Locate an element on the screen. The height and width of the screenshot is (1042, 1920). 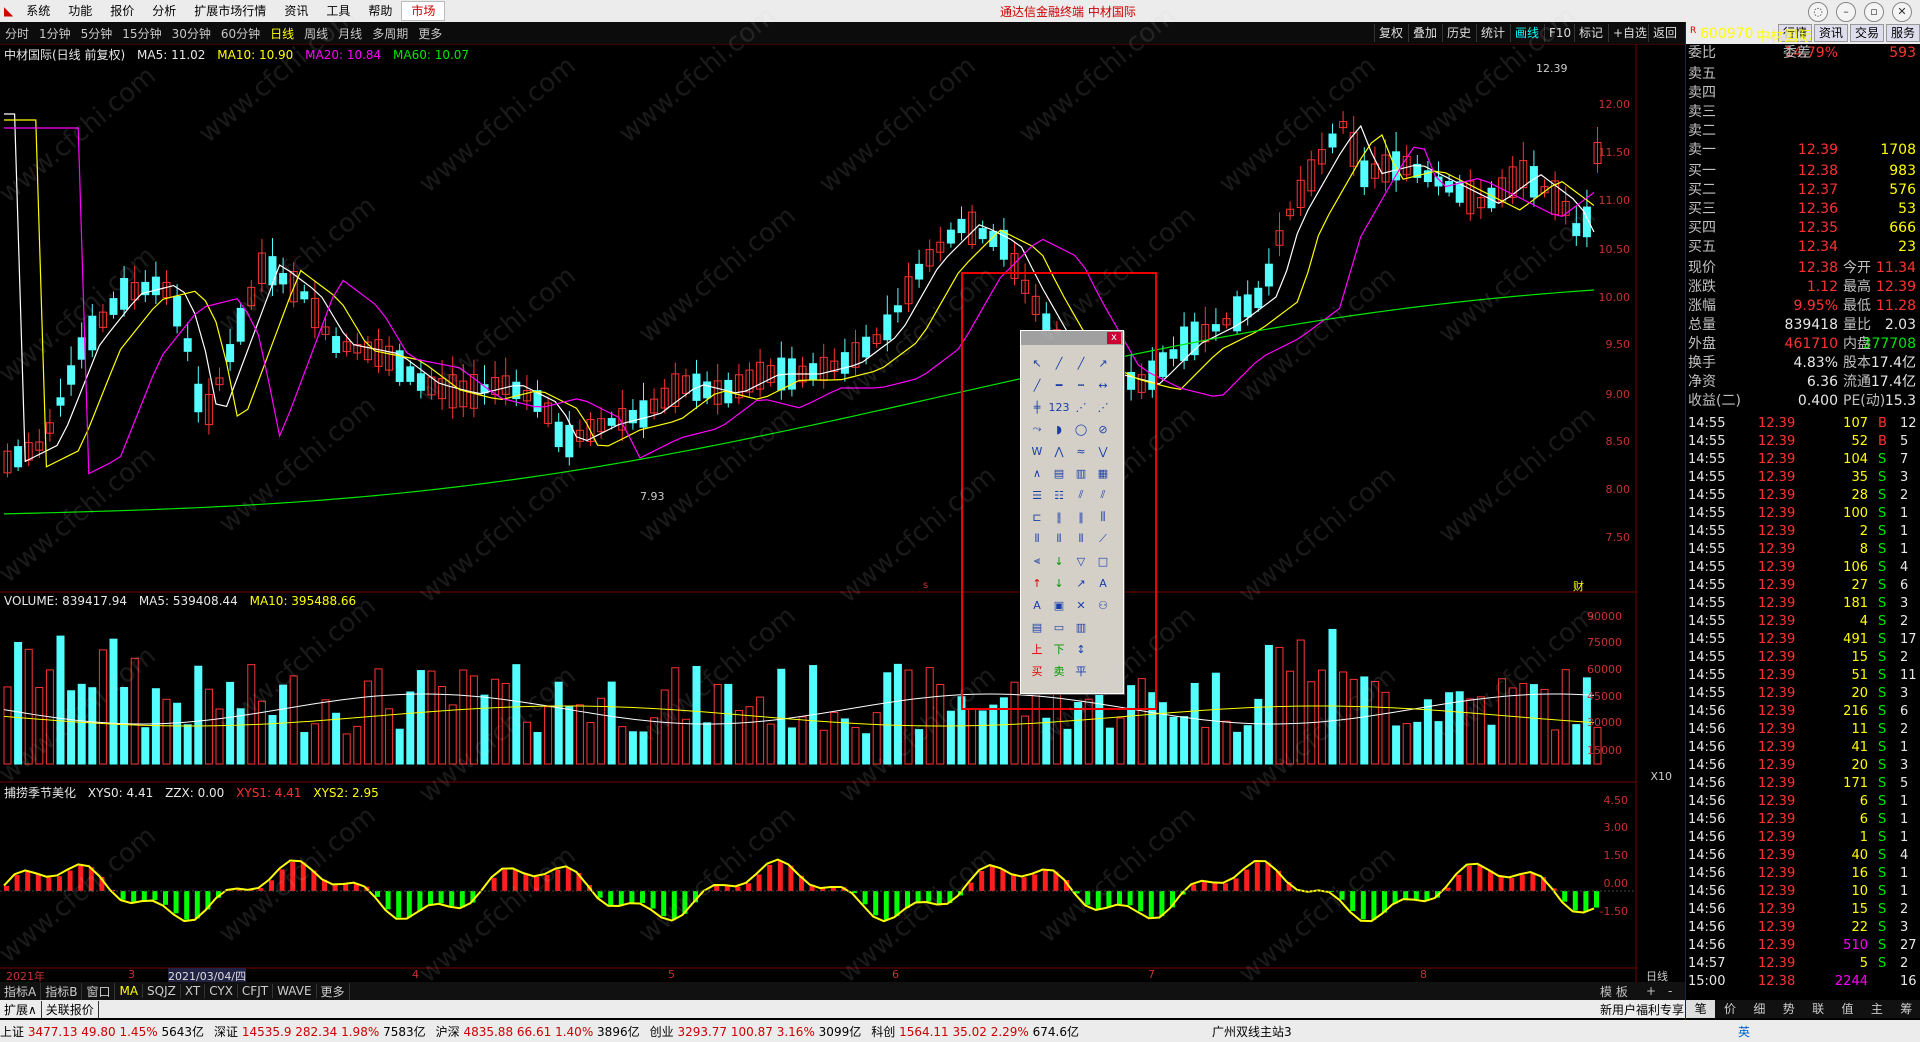
periodic2-icon: ∥ is located at coordinates (1081, 517).